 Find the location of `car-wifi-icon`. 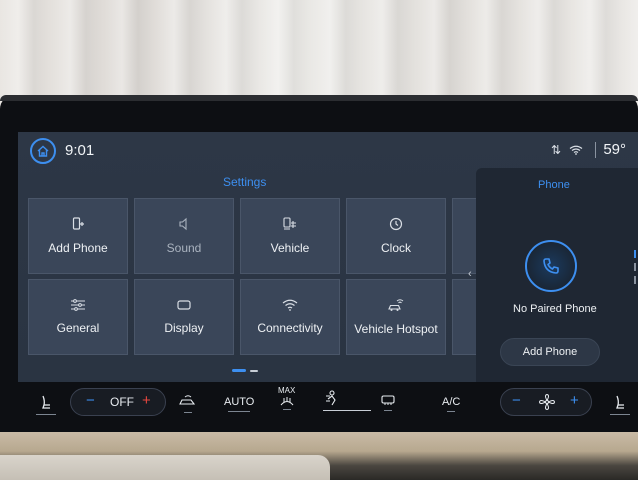

car-wifi-icon is located at coordinates (396, 305).